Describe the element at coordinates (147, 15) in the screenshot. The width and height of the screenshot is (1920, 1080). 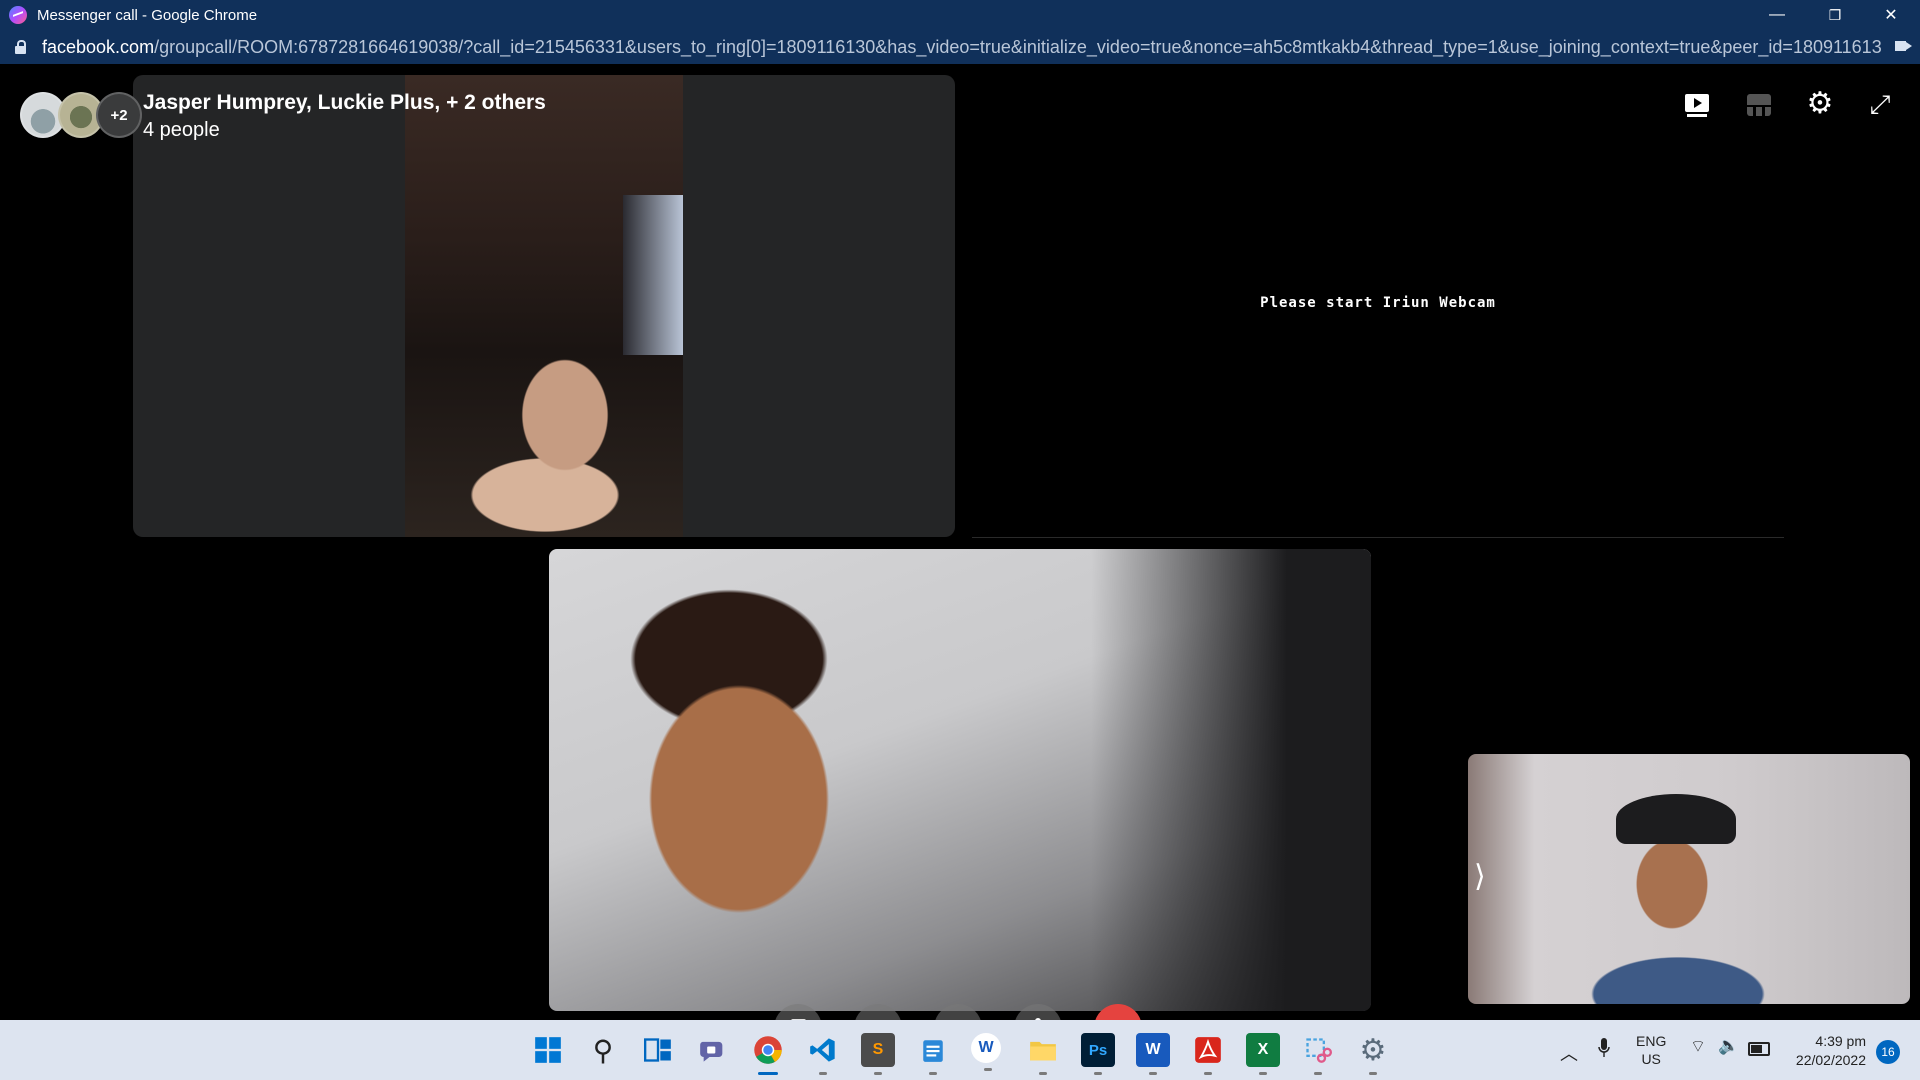
I see `window-title: Messenger call - Google Chrome` at that location.